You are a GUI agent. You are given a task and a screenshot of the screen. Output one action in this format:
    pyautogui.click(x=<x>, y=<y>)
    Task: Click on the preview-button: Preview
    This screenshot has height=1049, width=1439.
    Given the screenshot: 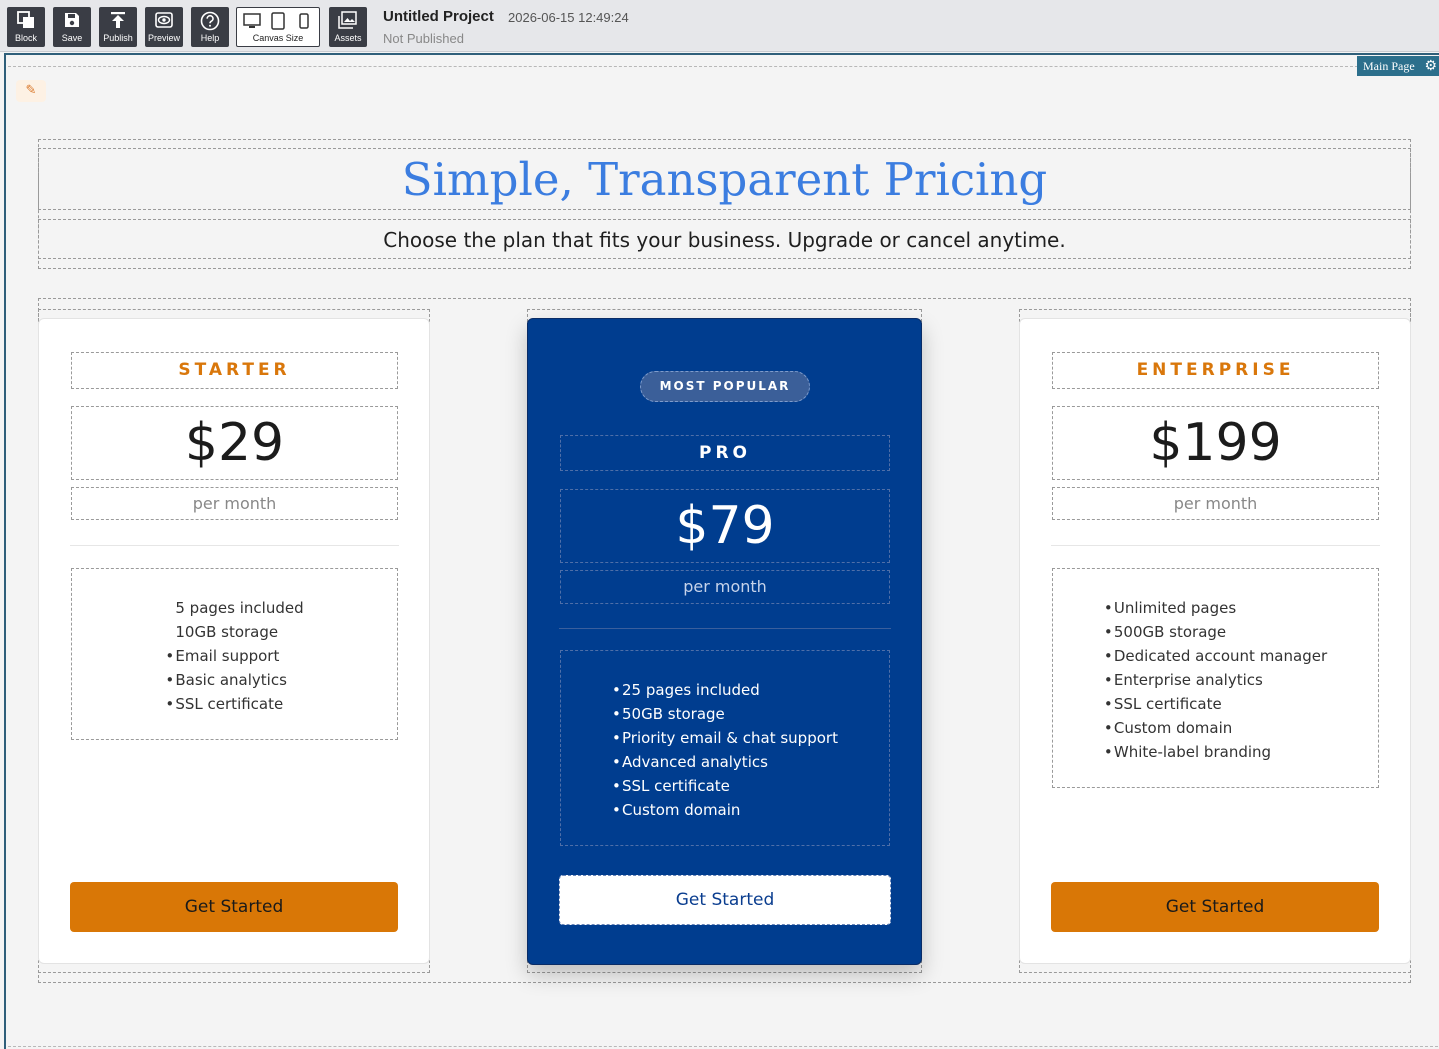 What is the action you would take?
    pyautogui.click(x=164, y=27)
    